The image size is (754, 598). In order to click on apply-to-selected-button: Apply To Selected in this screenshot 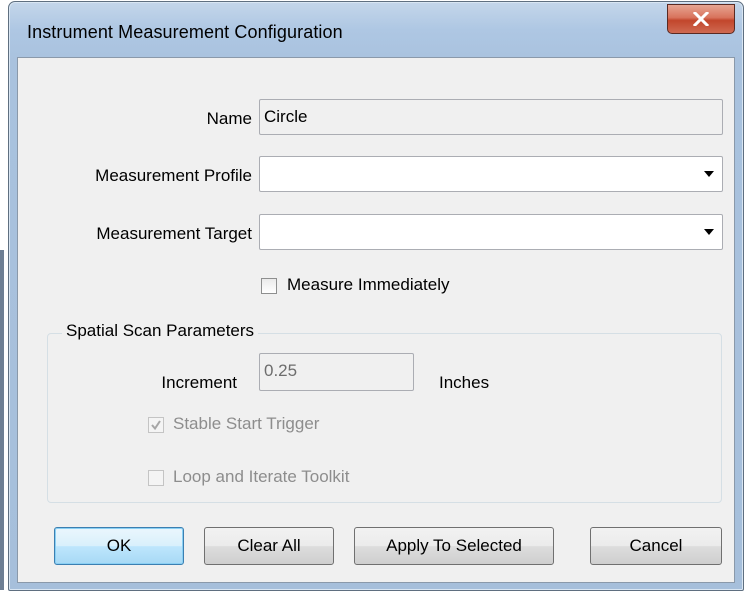, I will do `click(454, 546)`.